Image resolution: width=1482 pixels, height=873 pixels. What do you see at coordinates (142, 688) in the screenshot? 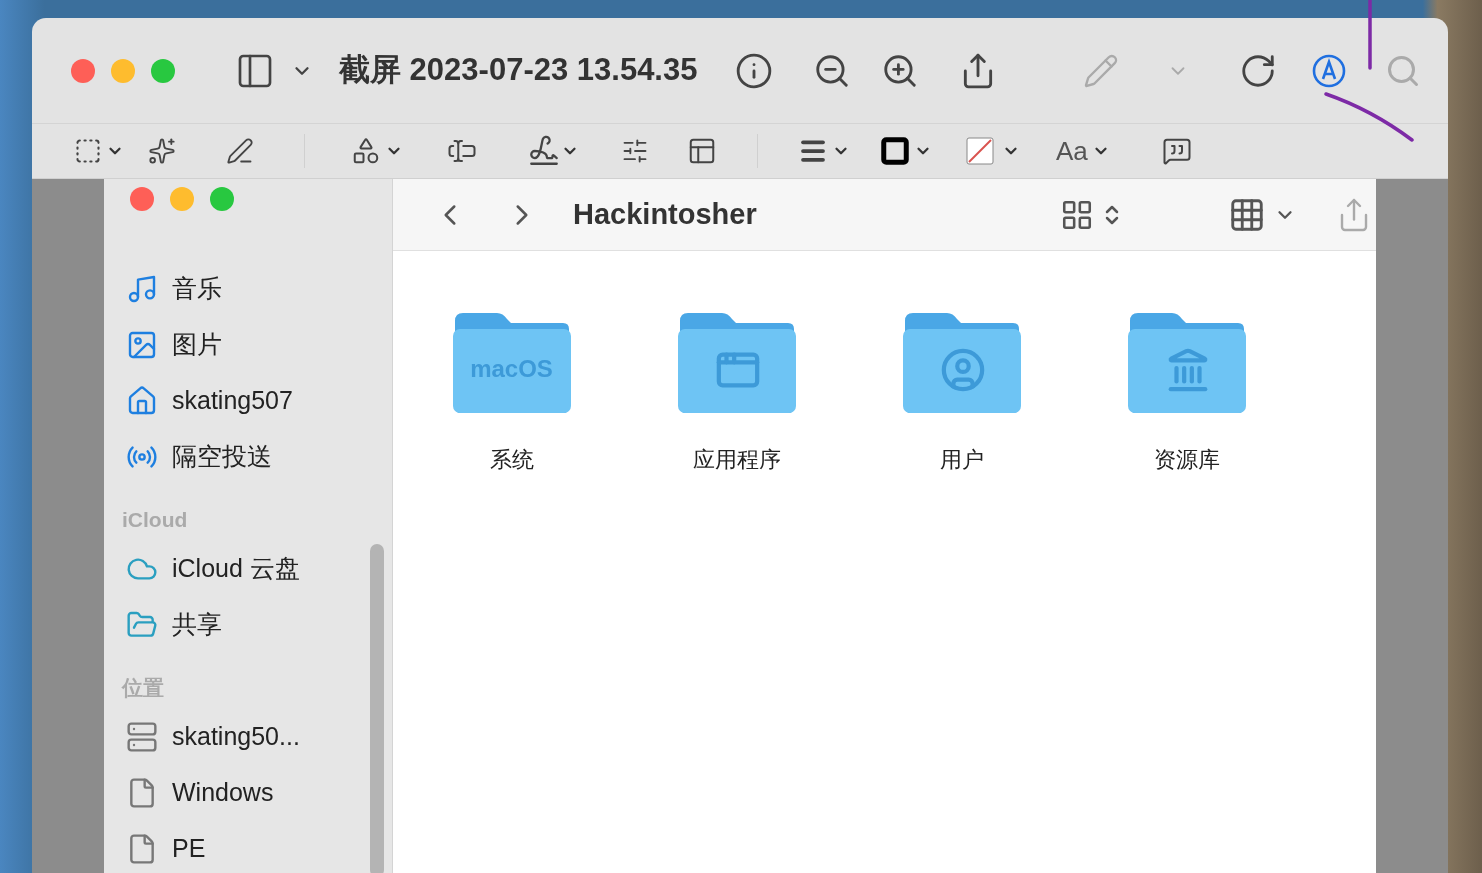
I see `sidebar-heading: 位置` at bounding box center [142, 688].